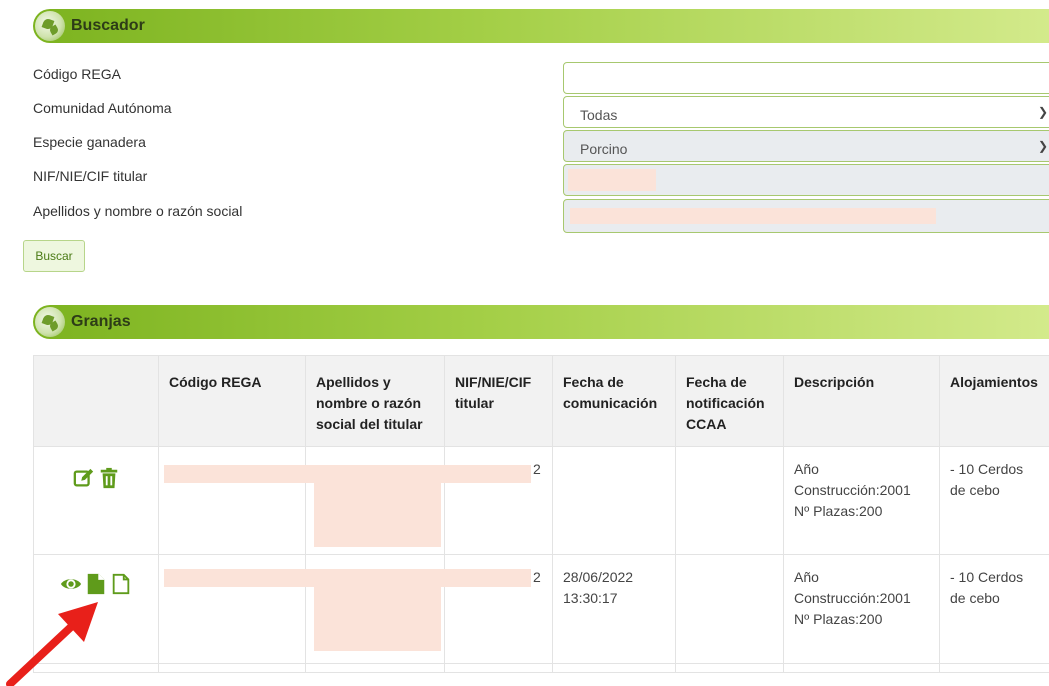 The height and width of the screenshot is (686, 1049). I want to click on col-nif: NIF/NIE/CIF titular, so click(498, 401).